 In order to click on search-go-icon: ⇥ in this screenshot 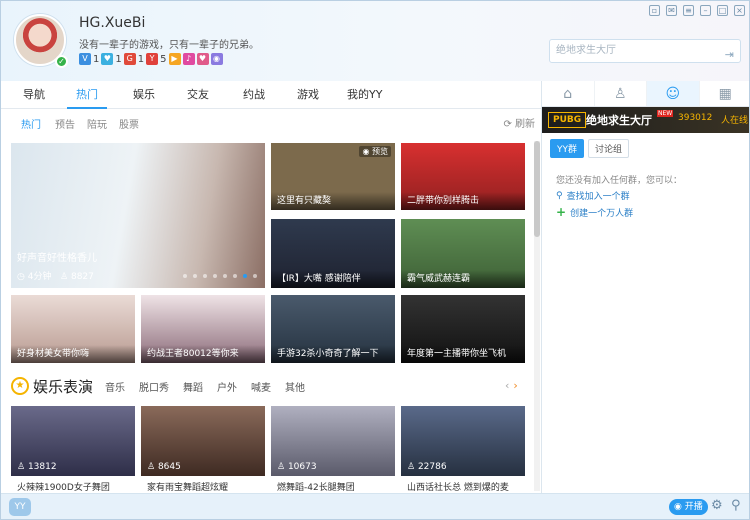, I will do `click(729, 55)`.